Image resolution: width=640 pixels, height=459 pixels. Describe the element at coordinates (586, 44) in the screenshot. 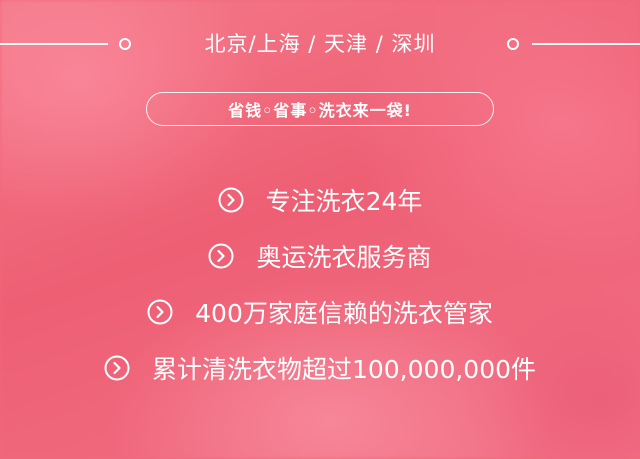

I see `divider-line-right` at that location.